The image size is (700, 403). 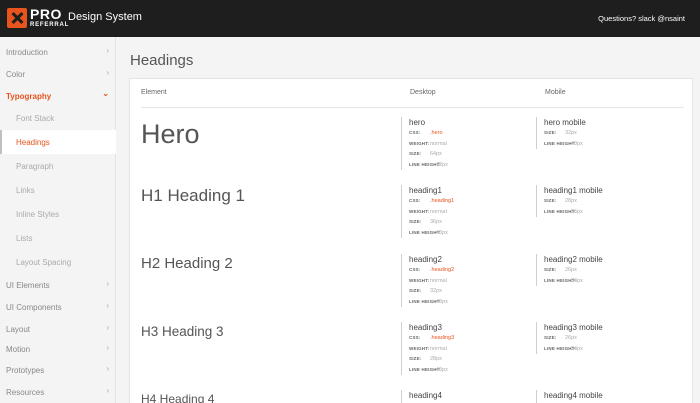 What do you see at coordinates (428, 164) in the screenshot?
I see `spec-line-height: LINE HEIGHT:72px` at bounding box center [428, 164].